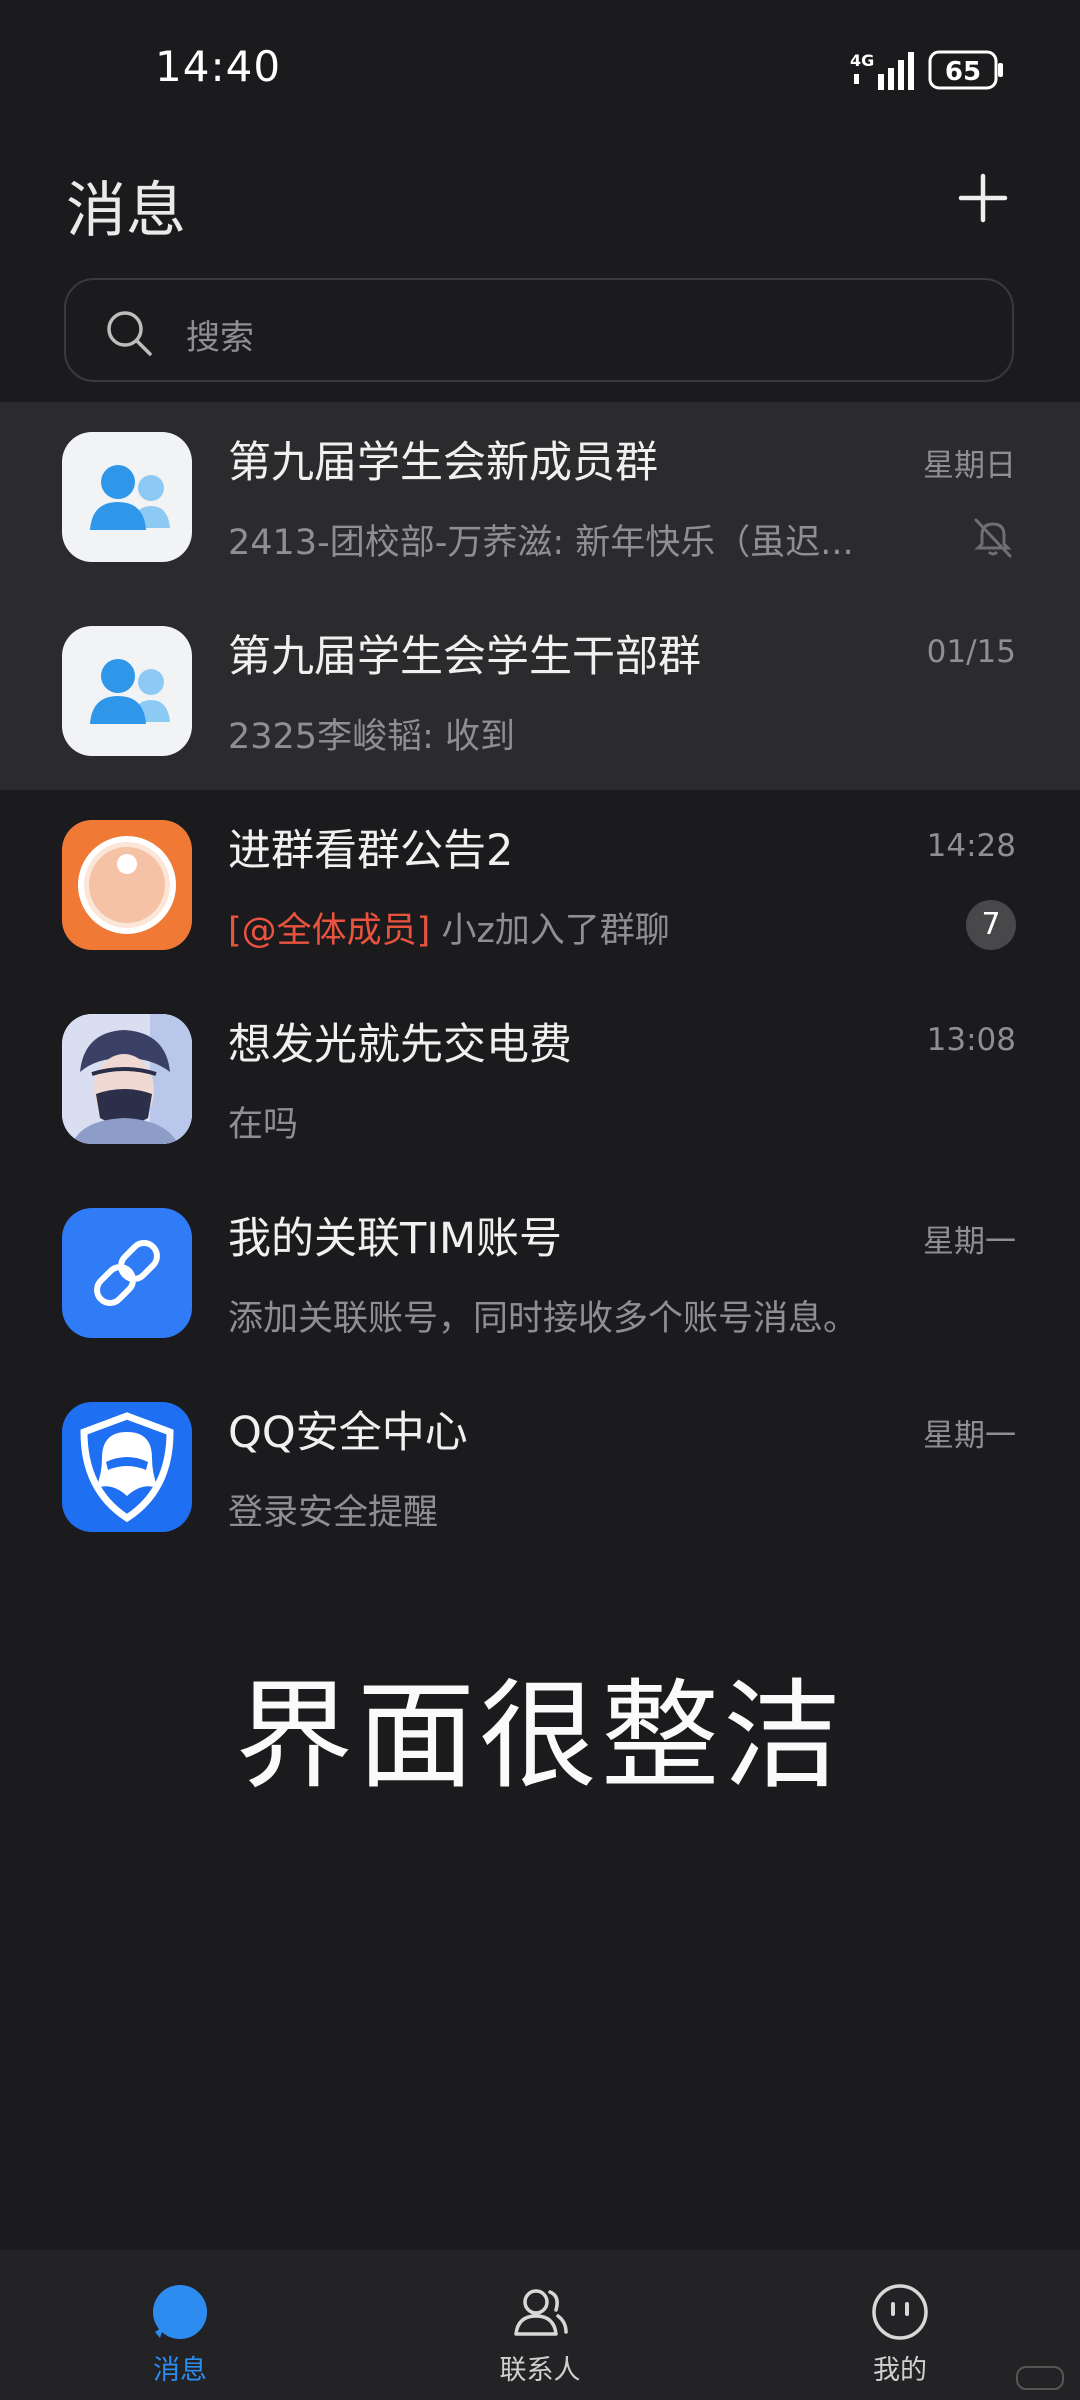  I want to click on tab-label: 联系人, so click(540, 2370).